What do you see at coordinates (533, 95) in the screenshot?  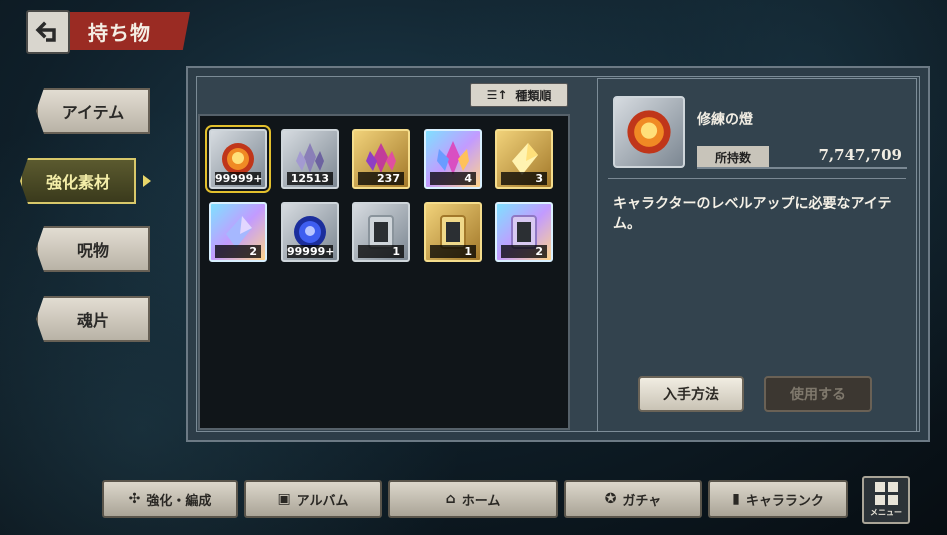 I see `sort-label: 種類順` at bounding box center [533, 95].